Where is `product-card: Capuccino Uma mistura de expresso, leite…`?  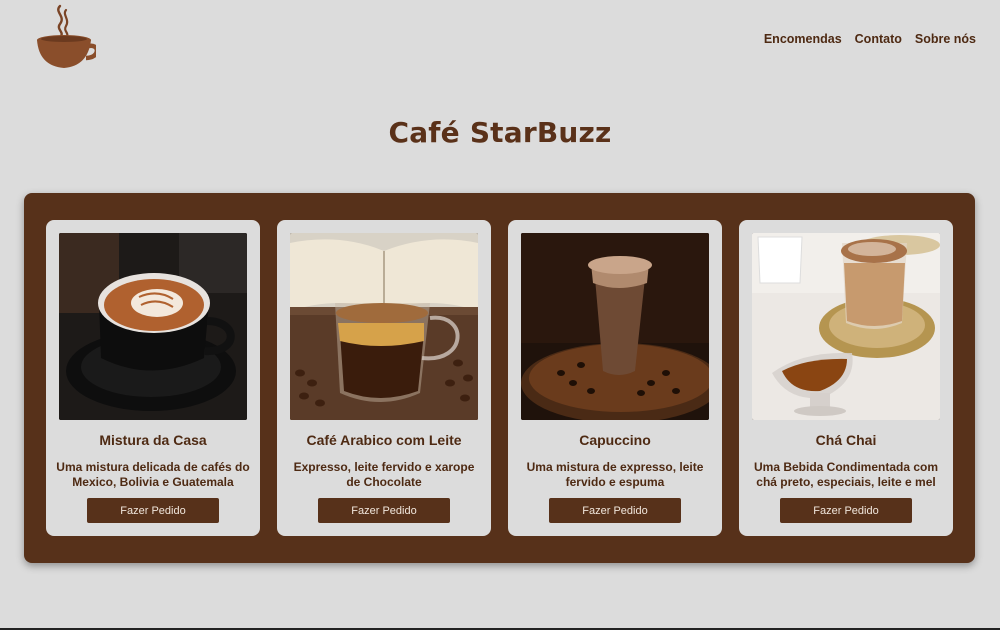 product-card: Capuccino Uma mistura de expresso, leite… is located at coordinates (615, 378).